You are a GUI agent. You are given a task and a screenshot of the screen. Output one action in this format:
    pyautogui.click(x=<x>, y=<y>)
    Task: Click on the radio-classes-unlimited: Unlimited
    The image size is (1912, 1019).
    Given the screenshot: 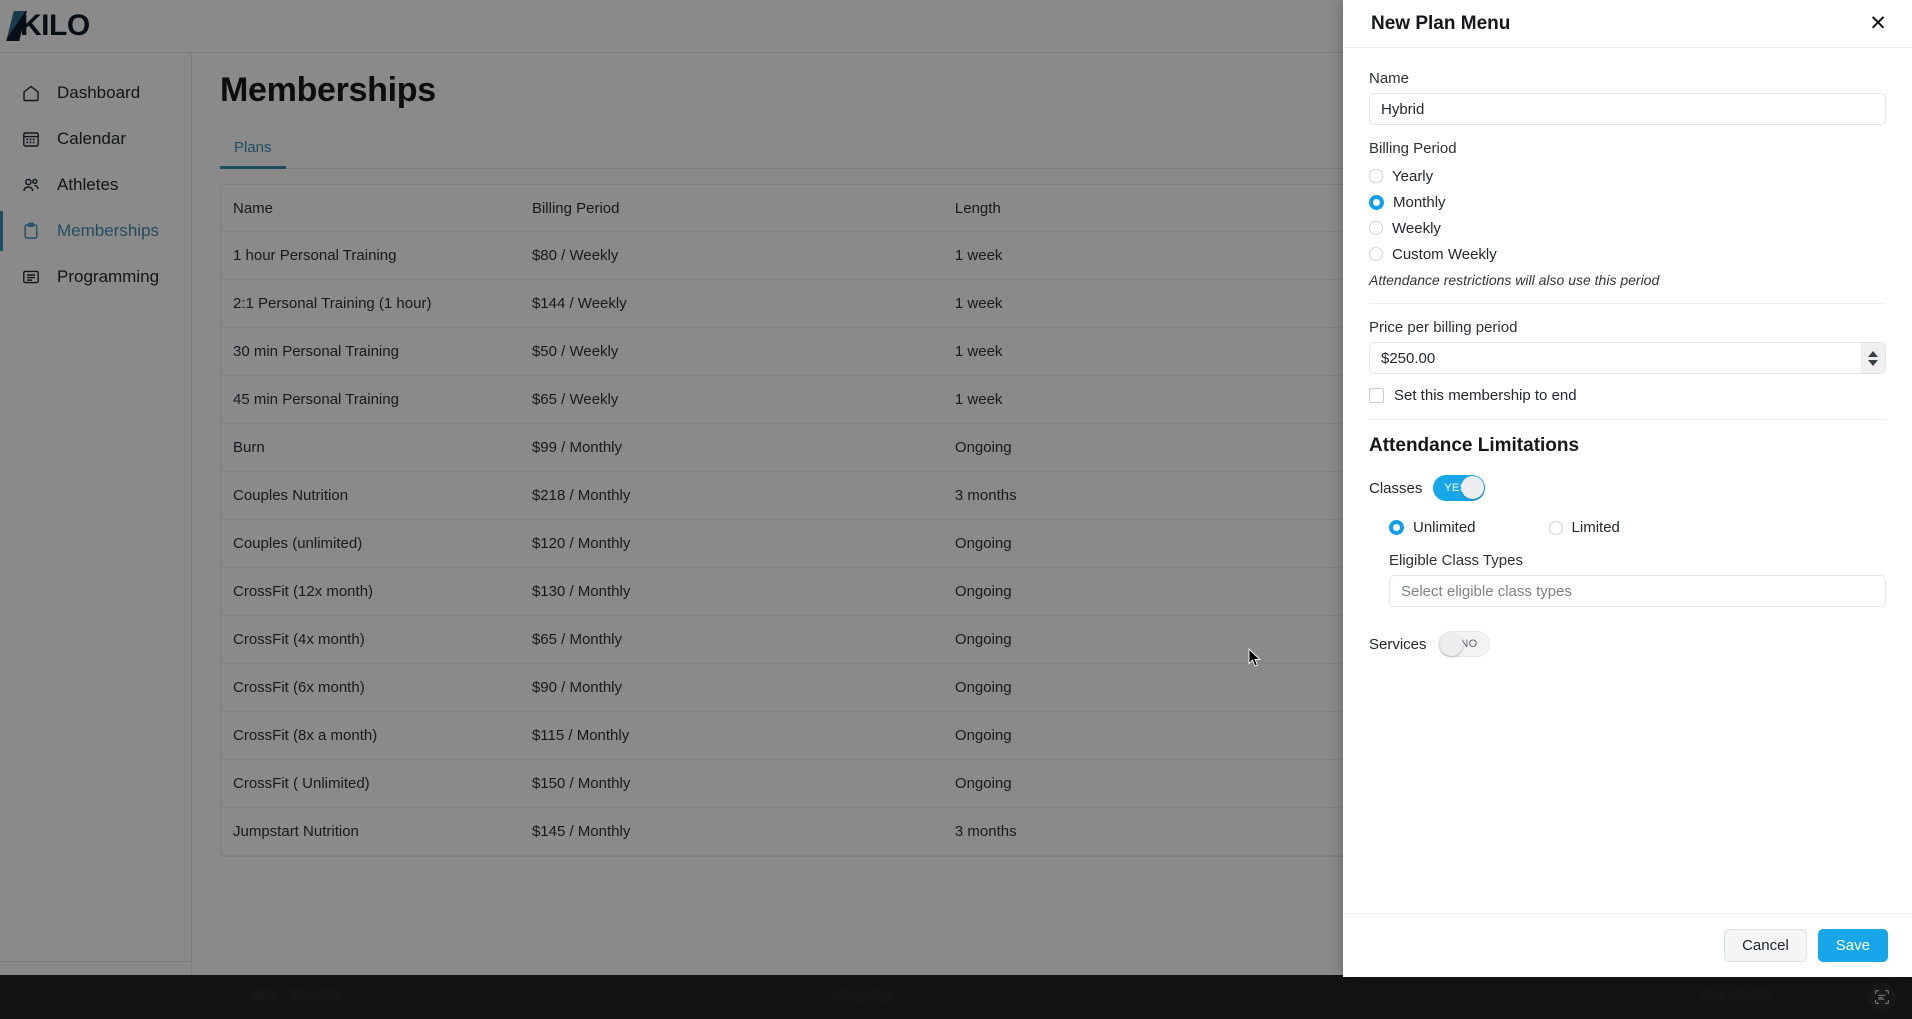 What is the action you would take?
    pyautogui.click(x=1432, y=527)
    